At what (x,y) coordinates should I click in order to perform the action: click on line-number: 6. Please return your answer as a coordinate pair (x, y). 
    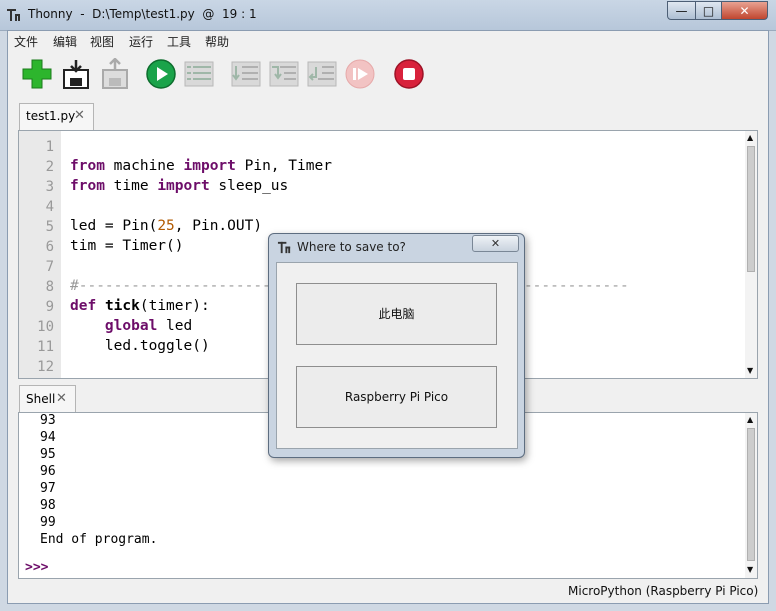
    Looking at the image, I should click on (49, 247).